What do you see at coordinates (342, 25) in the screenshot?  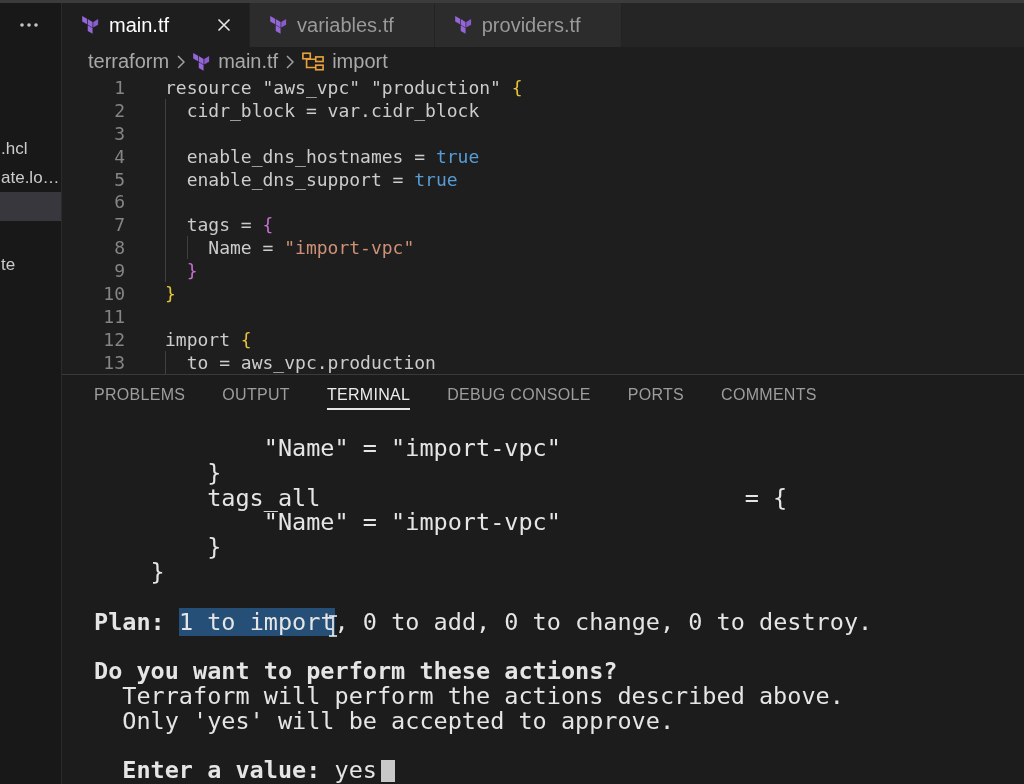 I see `editor-tab: variables.tf` at bounding box center [342, 25].